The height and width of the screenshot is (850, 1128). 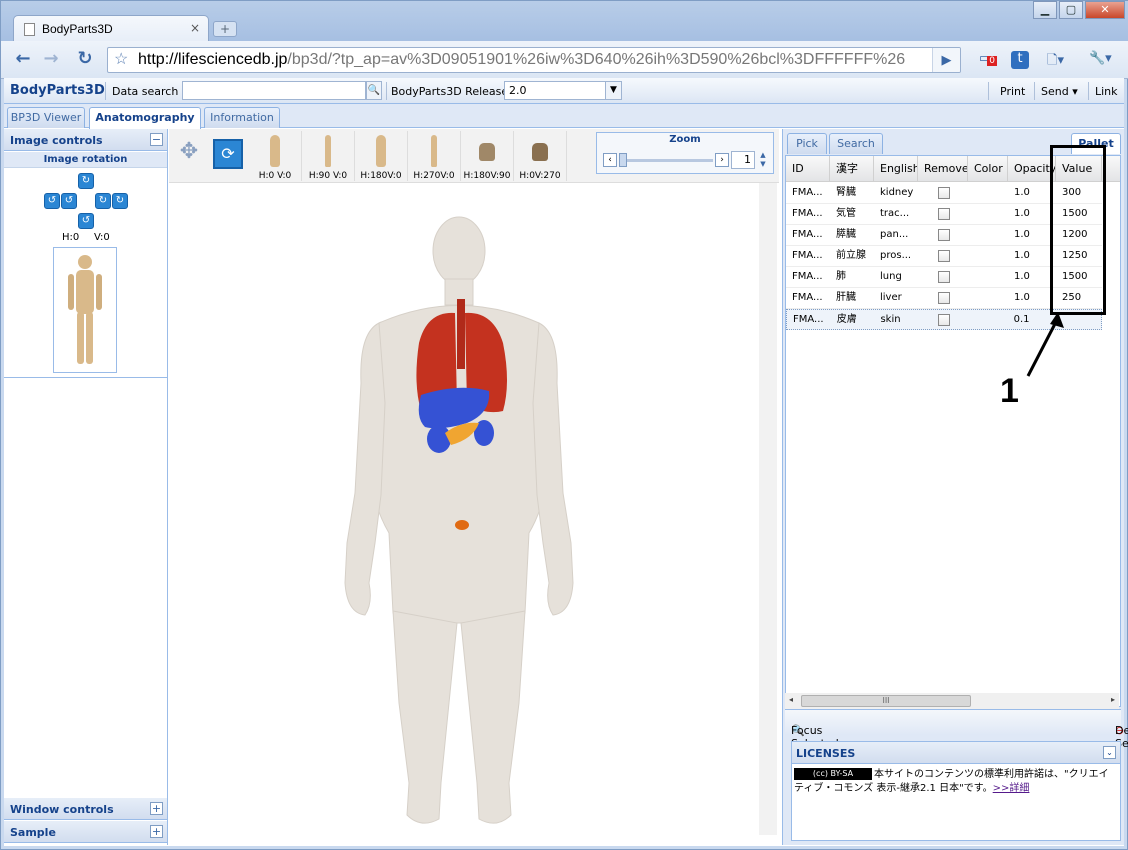 I want to click on wrench-menu-icon: 🔧▾, so click(x=1100, y=60).